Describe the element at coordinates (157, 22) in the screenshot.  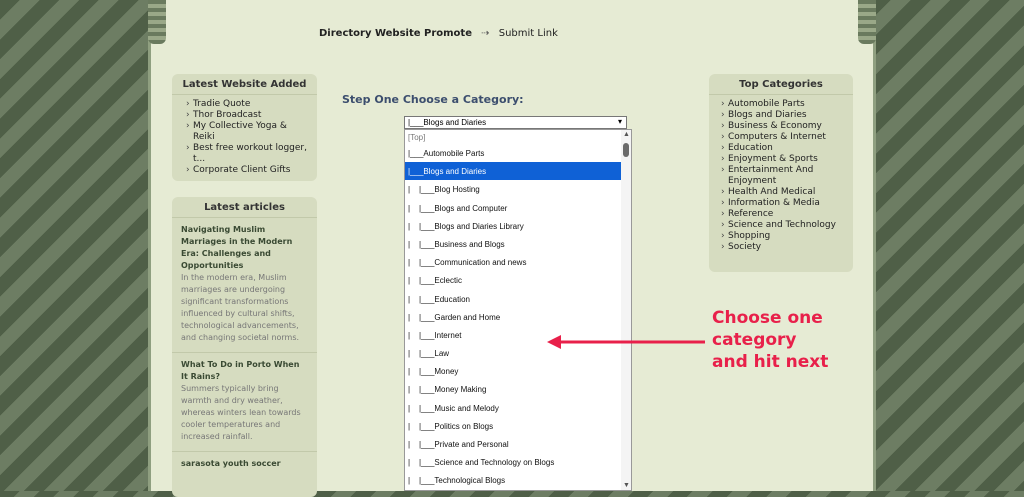
I see `decorative-corner-left` at that location.